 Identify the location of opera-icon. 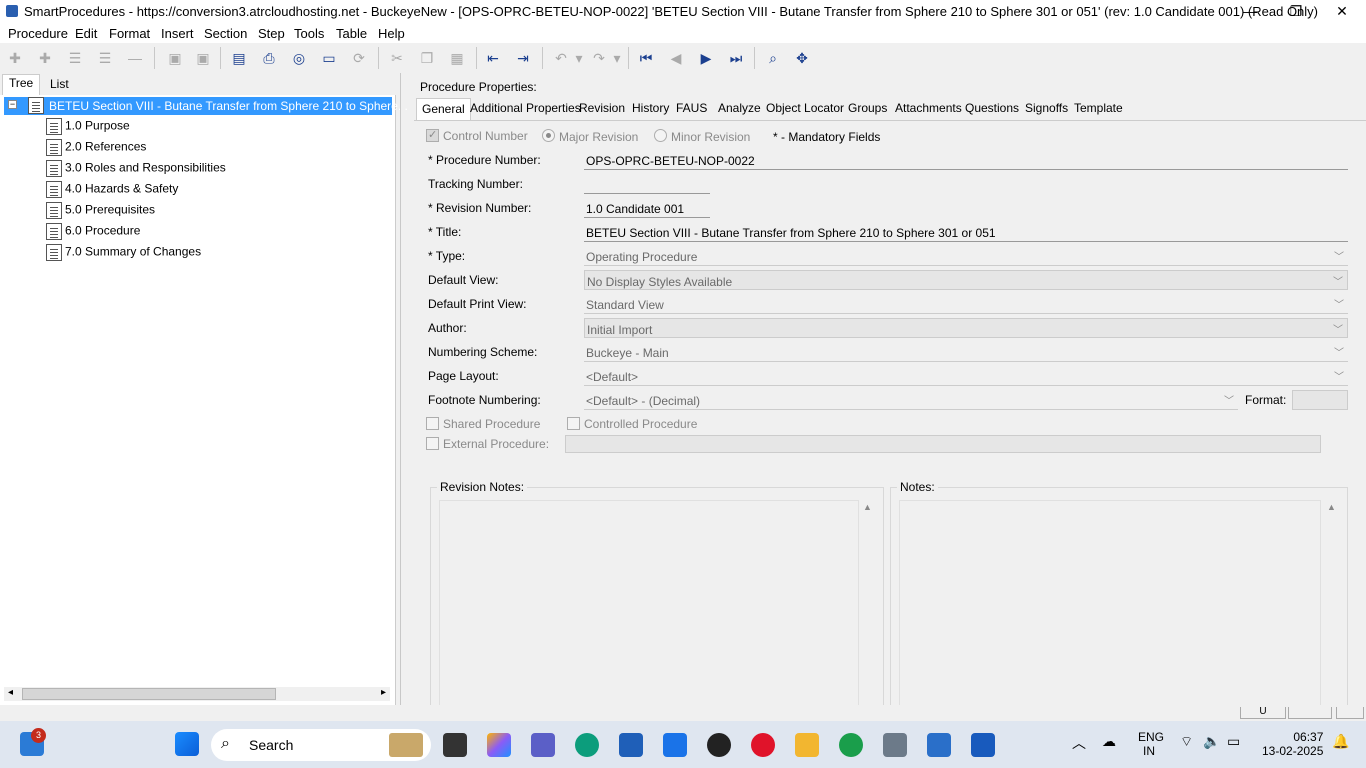
(763, 745).